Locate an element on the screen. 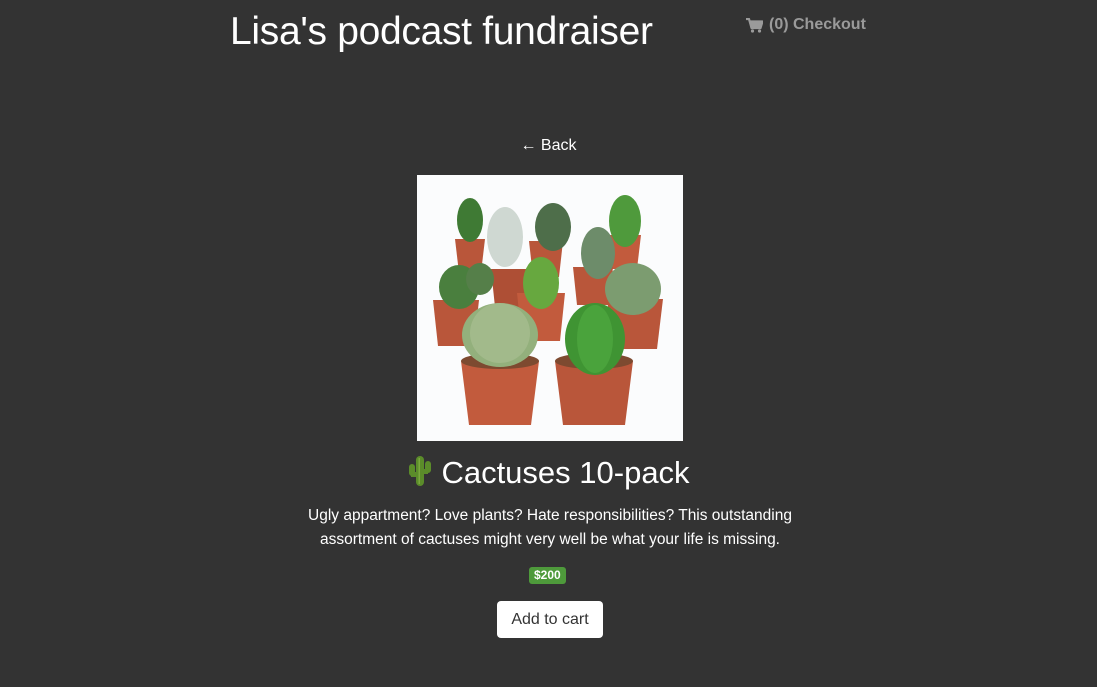  add-to-cart-button: Add to cart is located at coordinates (550, 619).